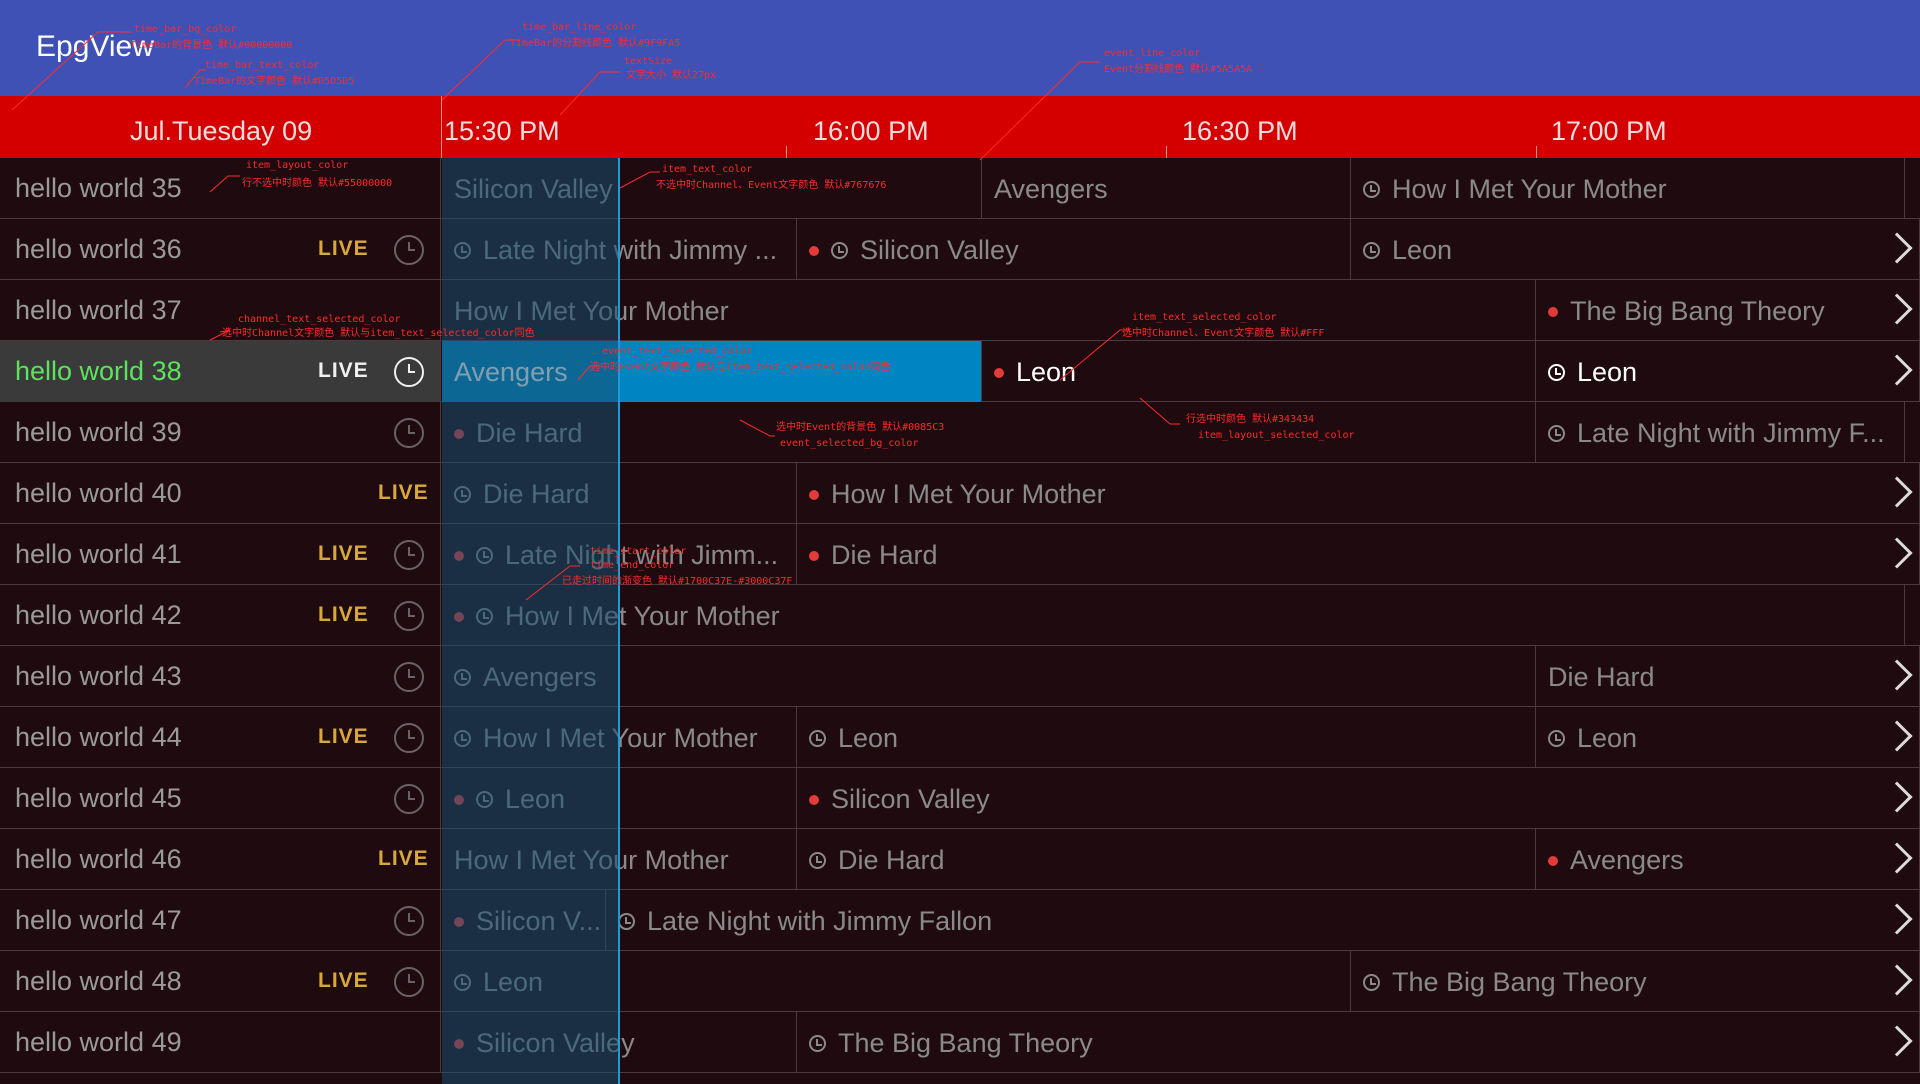 The image size is (1920, 1084). I want to click on annotation: TimeBar的背景色 默认#00000000, so click(211, 45).